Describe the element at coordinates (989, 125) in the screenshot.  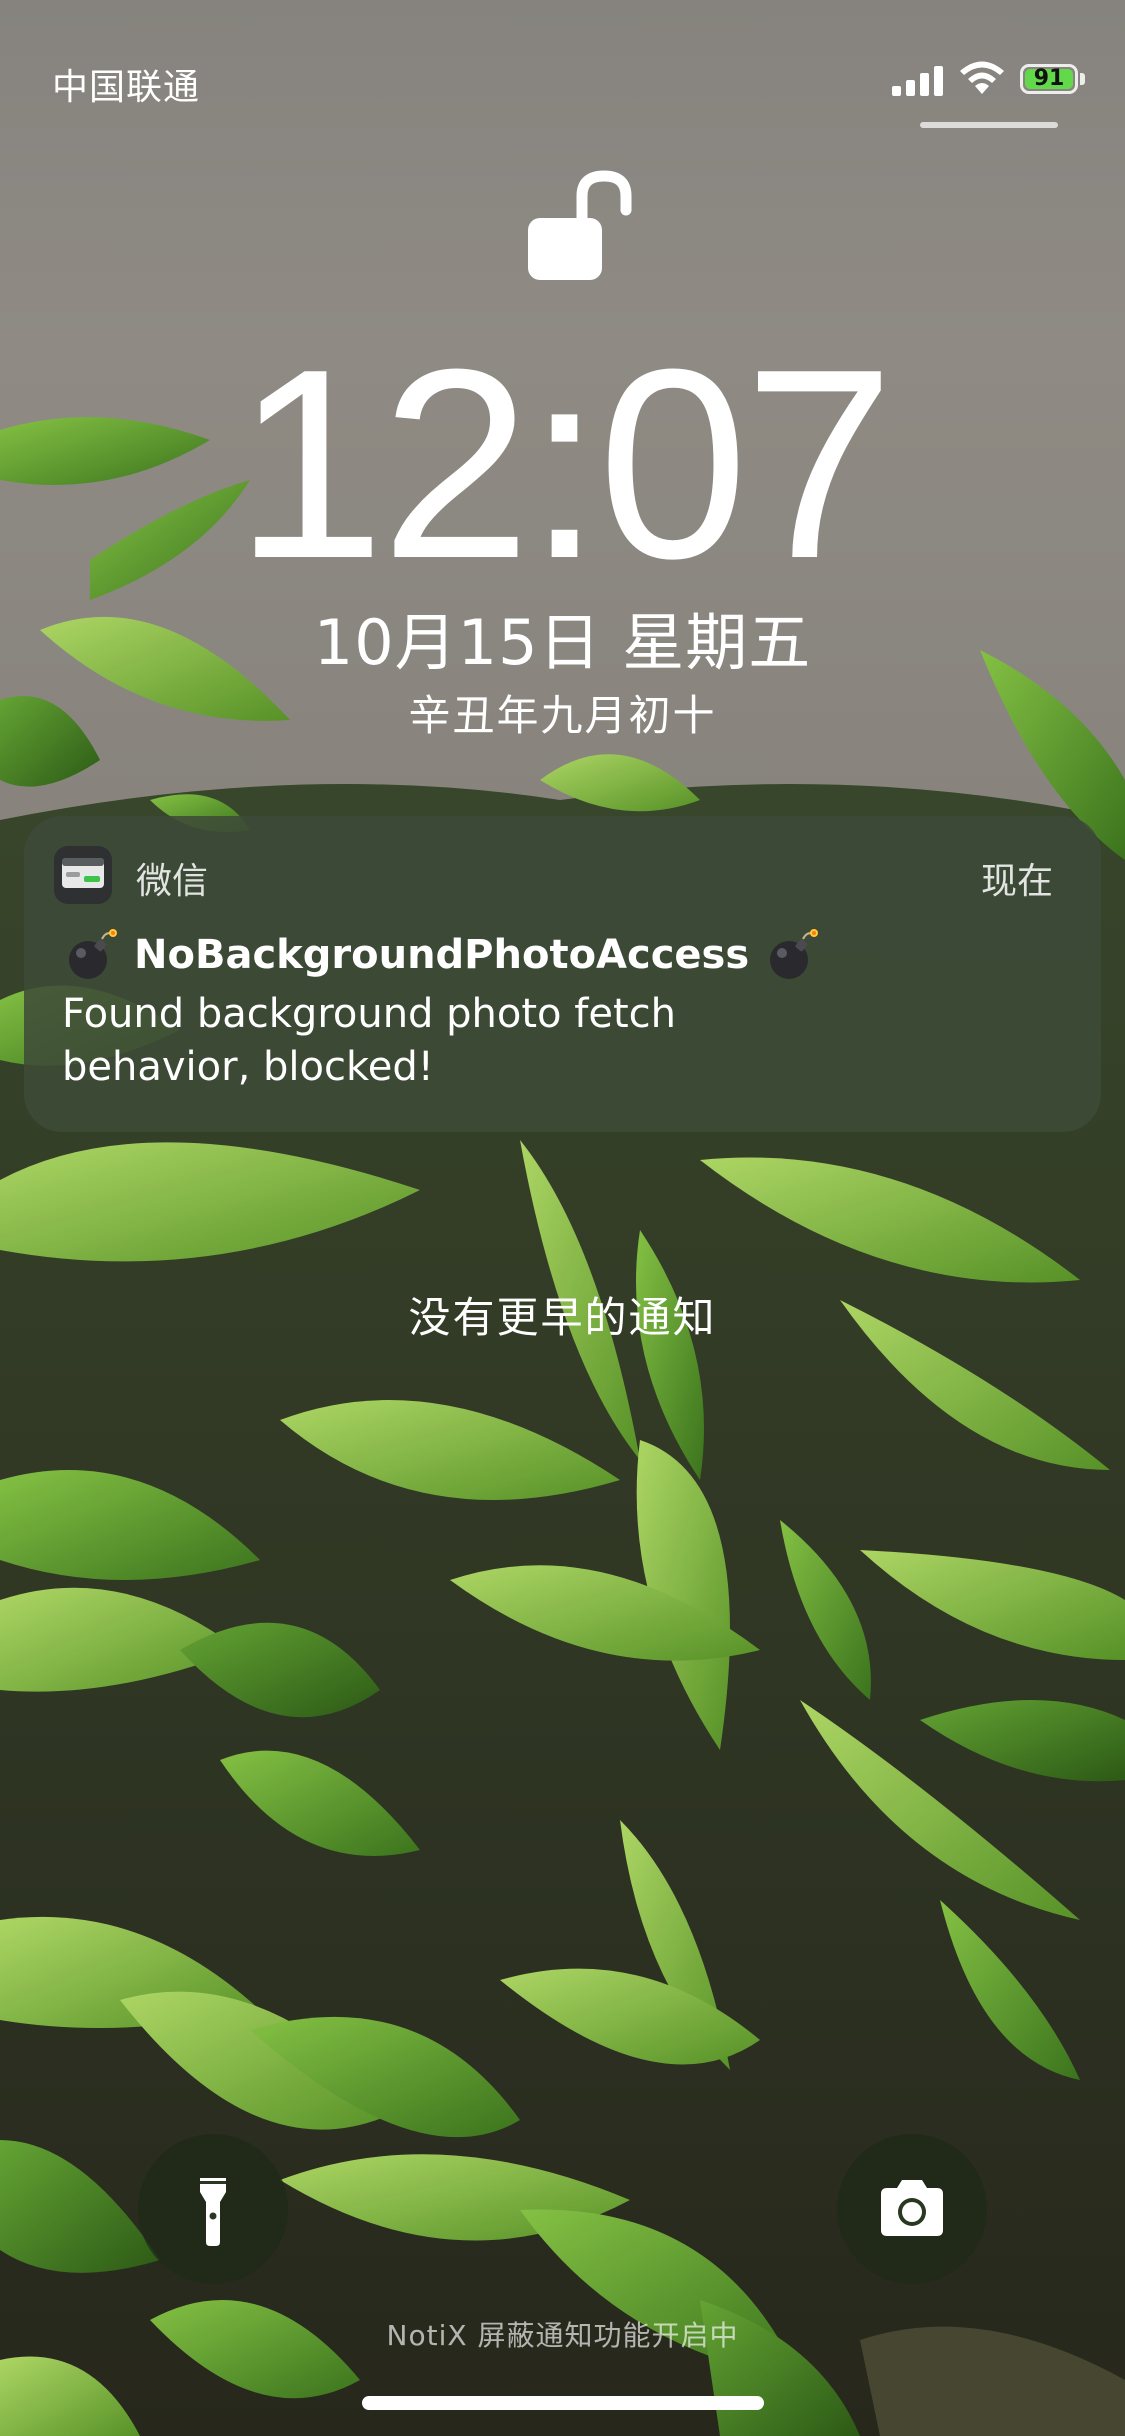
I see `control-center-indicator` at that location.